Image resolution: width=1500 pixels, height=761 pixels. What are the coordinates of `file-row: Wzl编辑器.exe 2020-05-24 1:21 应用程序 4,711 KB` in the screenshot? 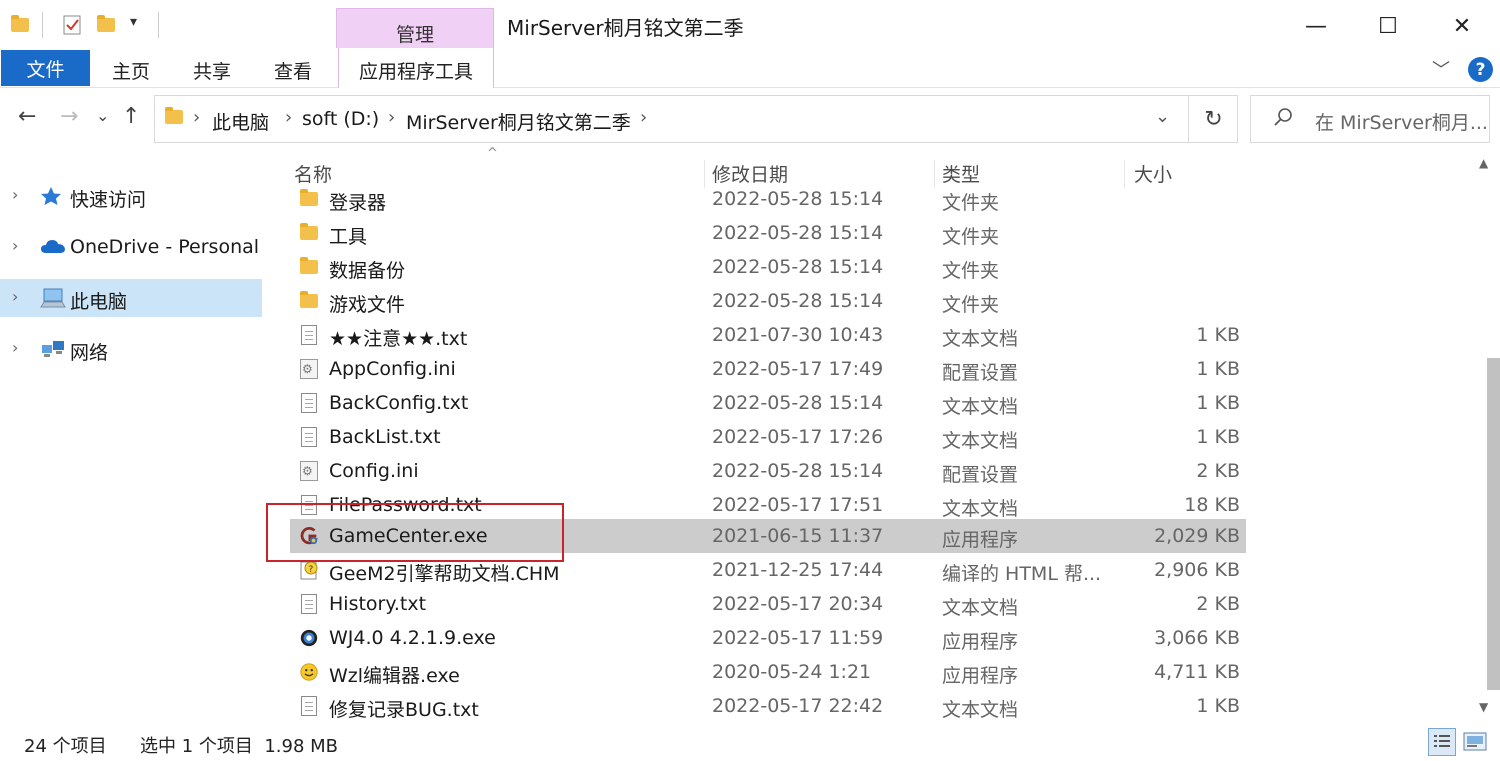 It's located at (768, 672).